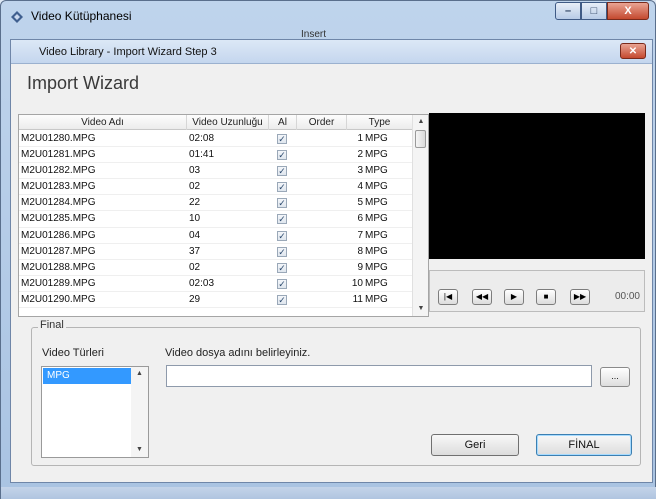 This screenshot has height=499, width=656. Describe the element at coordinates (216, 300) in the screenshot. I see `table-row: M2U01290.MPG 29 ✓ 11 MPG` at that location.